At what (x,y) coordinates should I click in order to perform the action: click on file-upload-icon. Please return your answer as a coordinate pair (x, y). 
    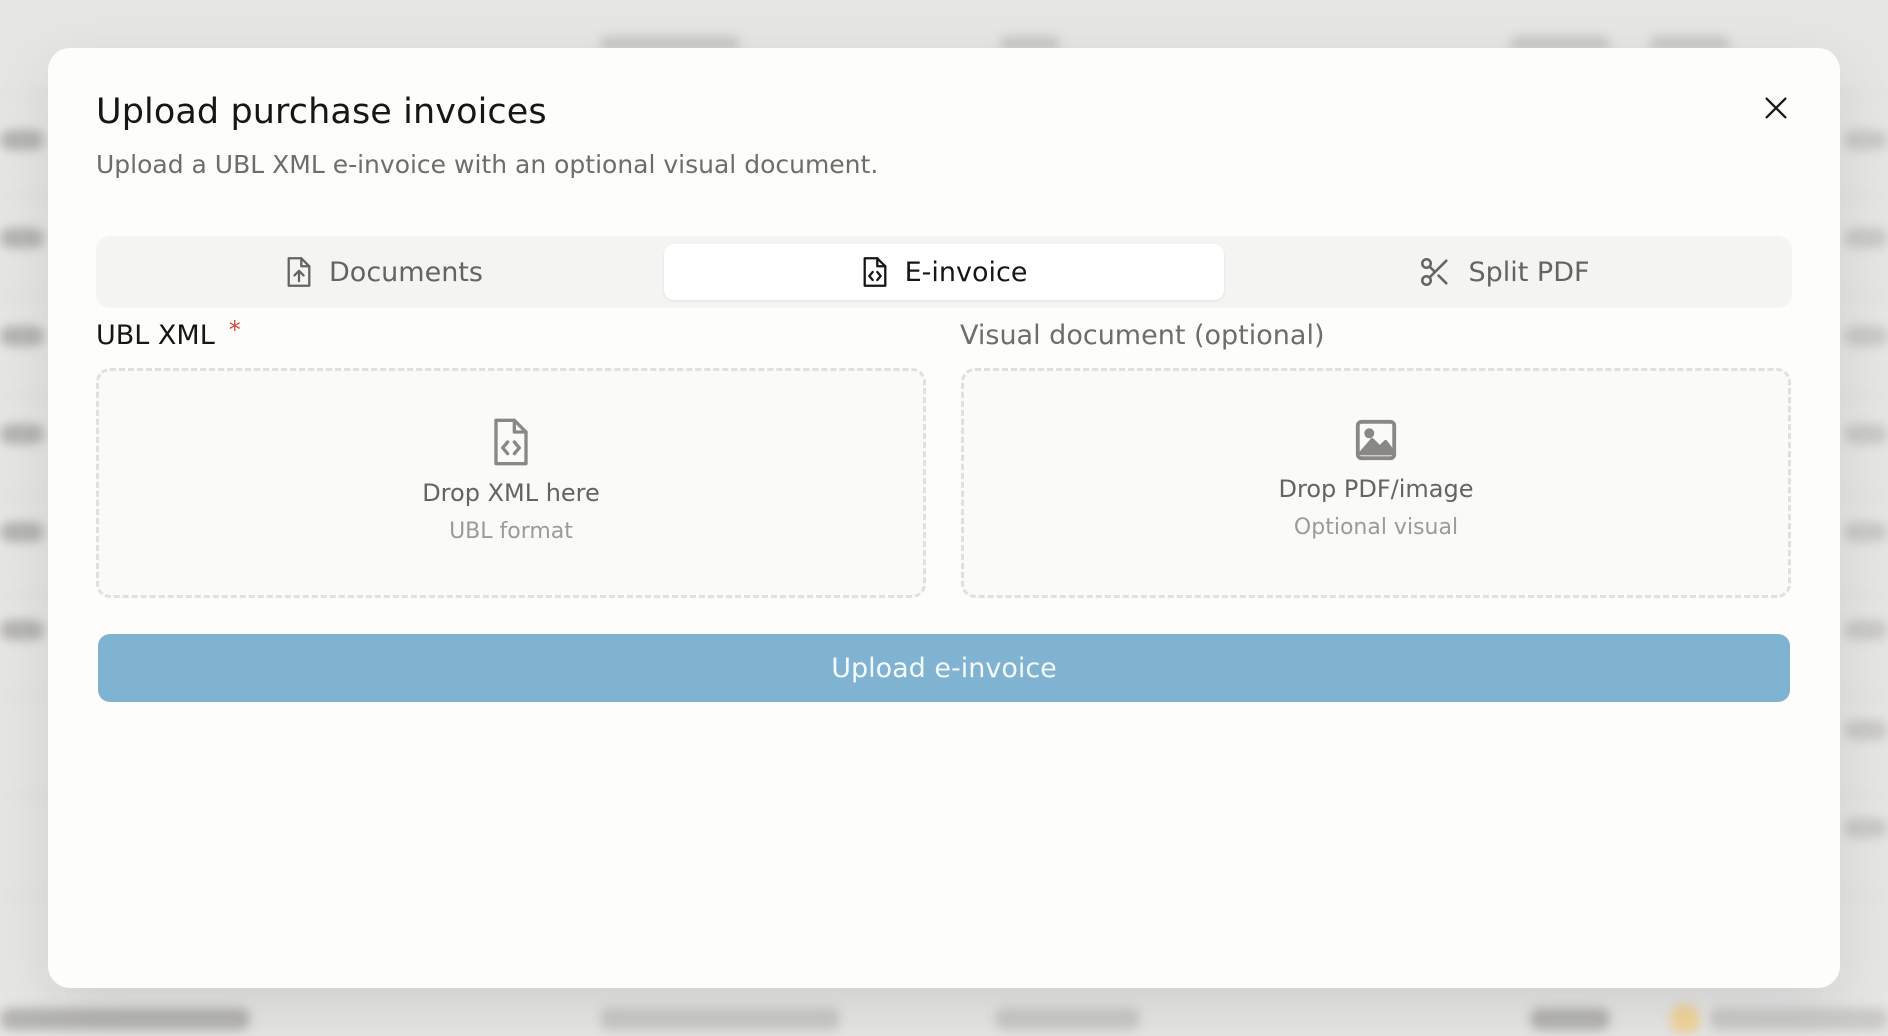
    Looking at the image, I should click on (299, 272).